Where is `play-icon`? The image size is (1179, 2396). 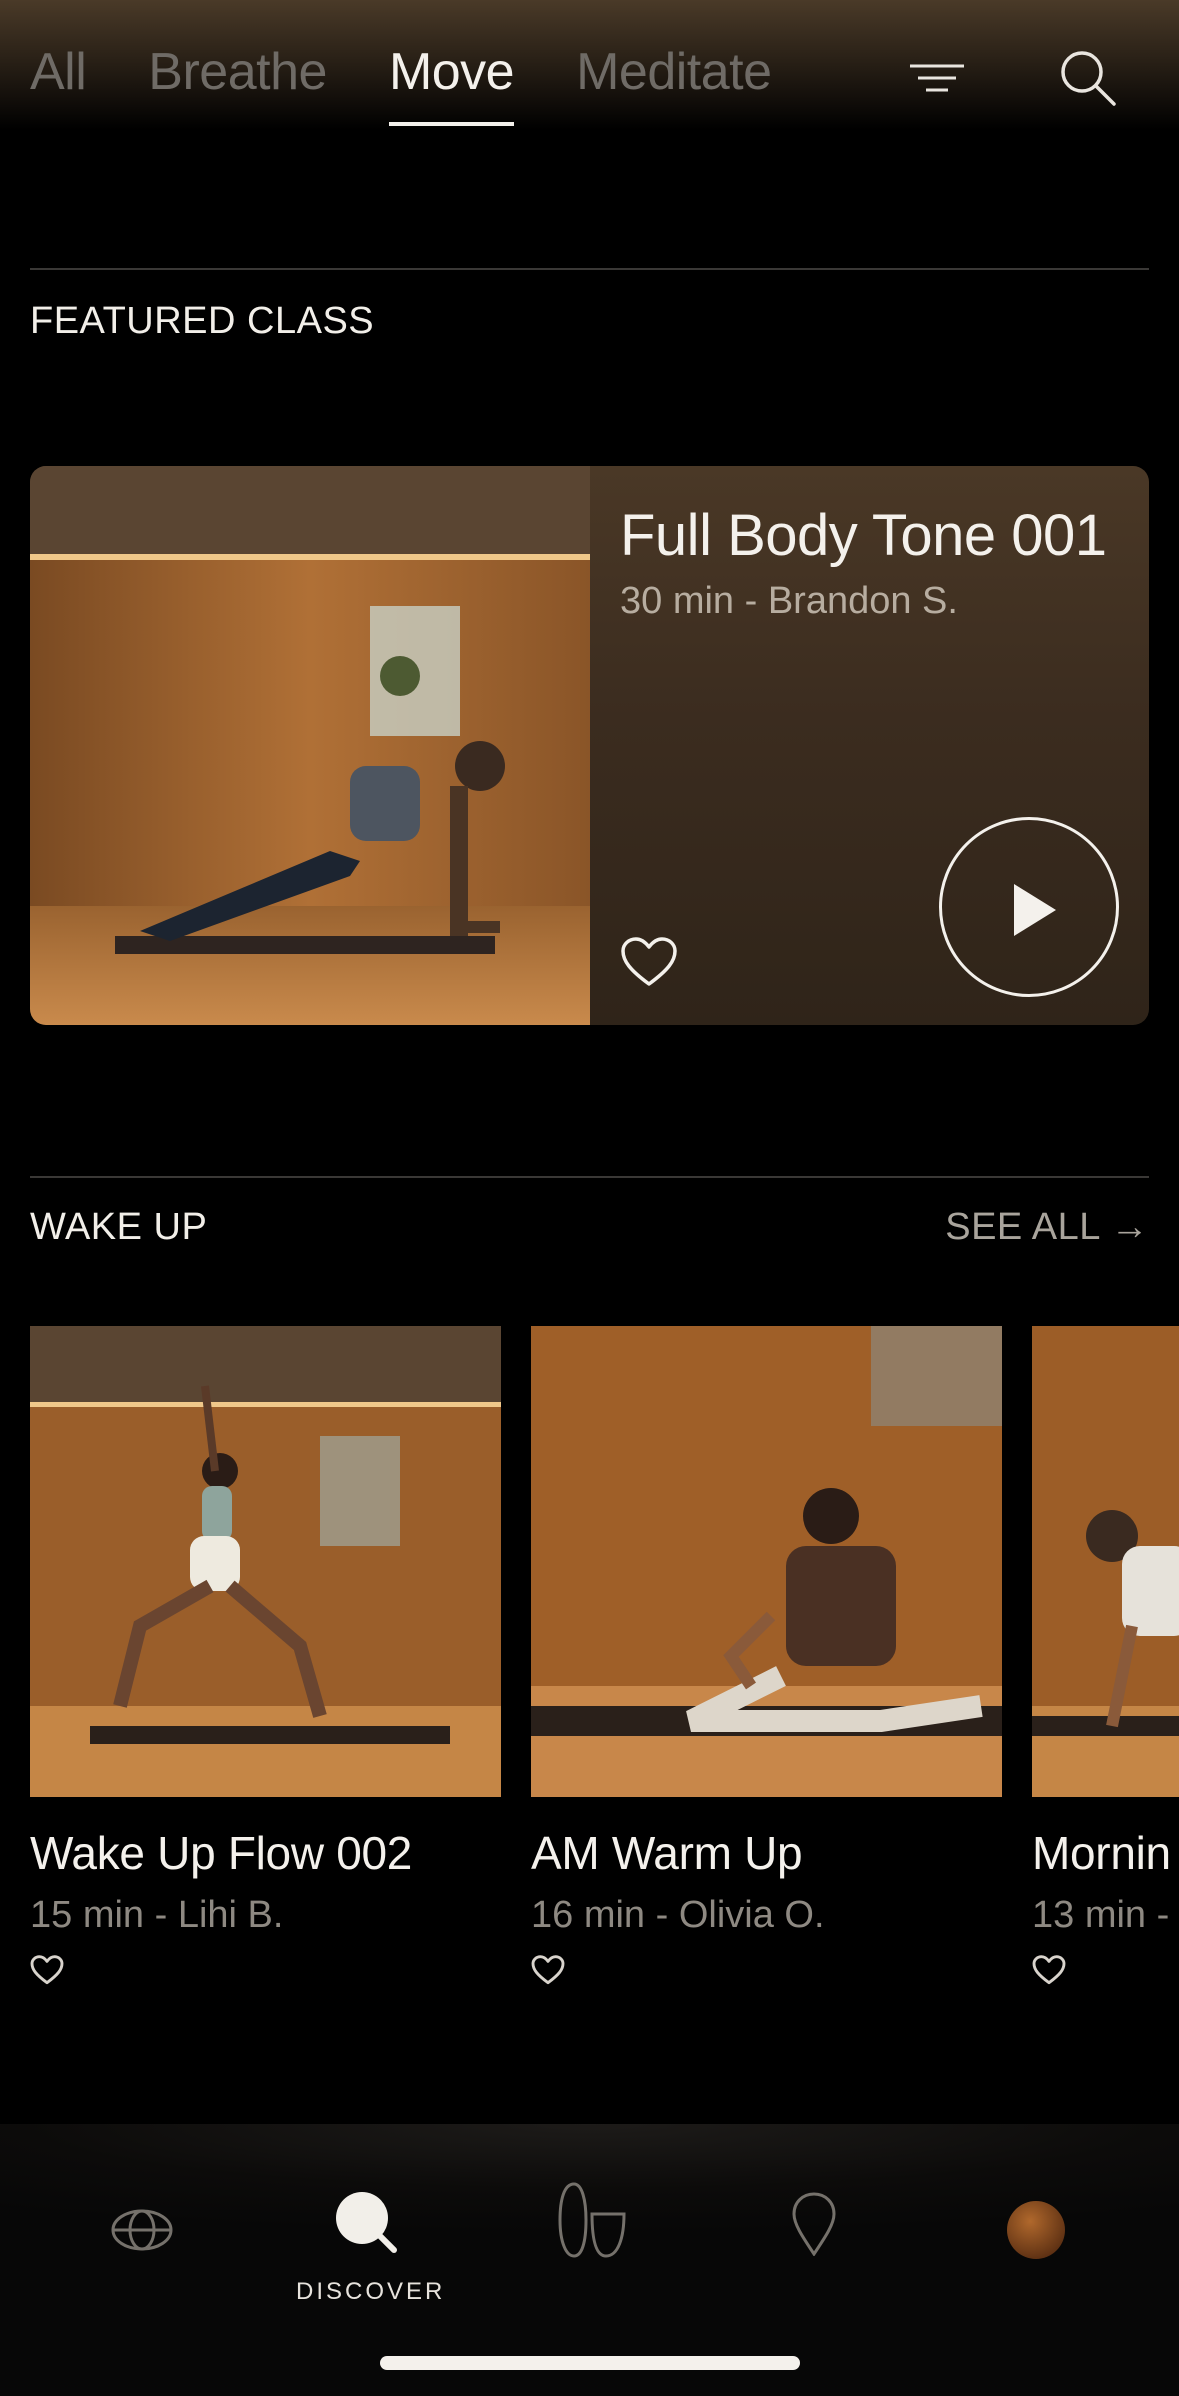 play-icon is located at coordinates (1035, 910).